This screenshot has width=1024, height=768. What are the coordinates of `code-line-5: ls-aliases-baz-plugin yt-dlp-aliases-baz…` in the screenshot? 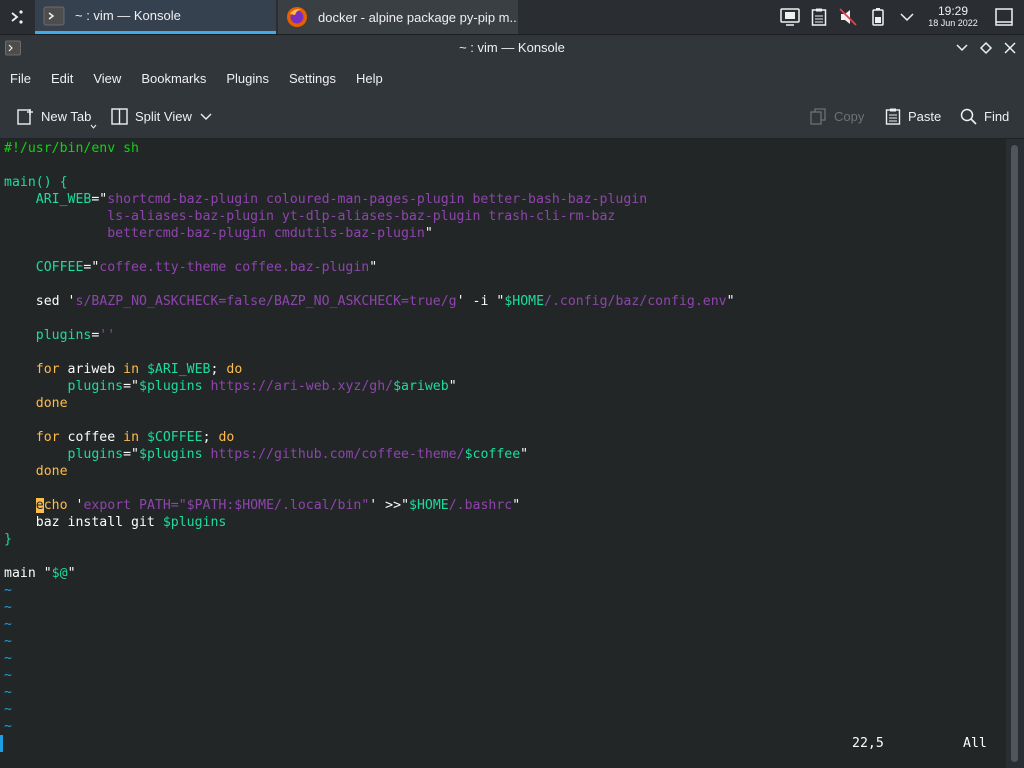 It's located at (309, 216).